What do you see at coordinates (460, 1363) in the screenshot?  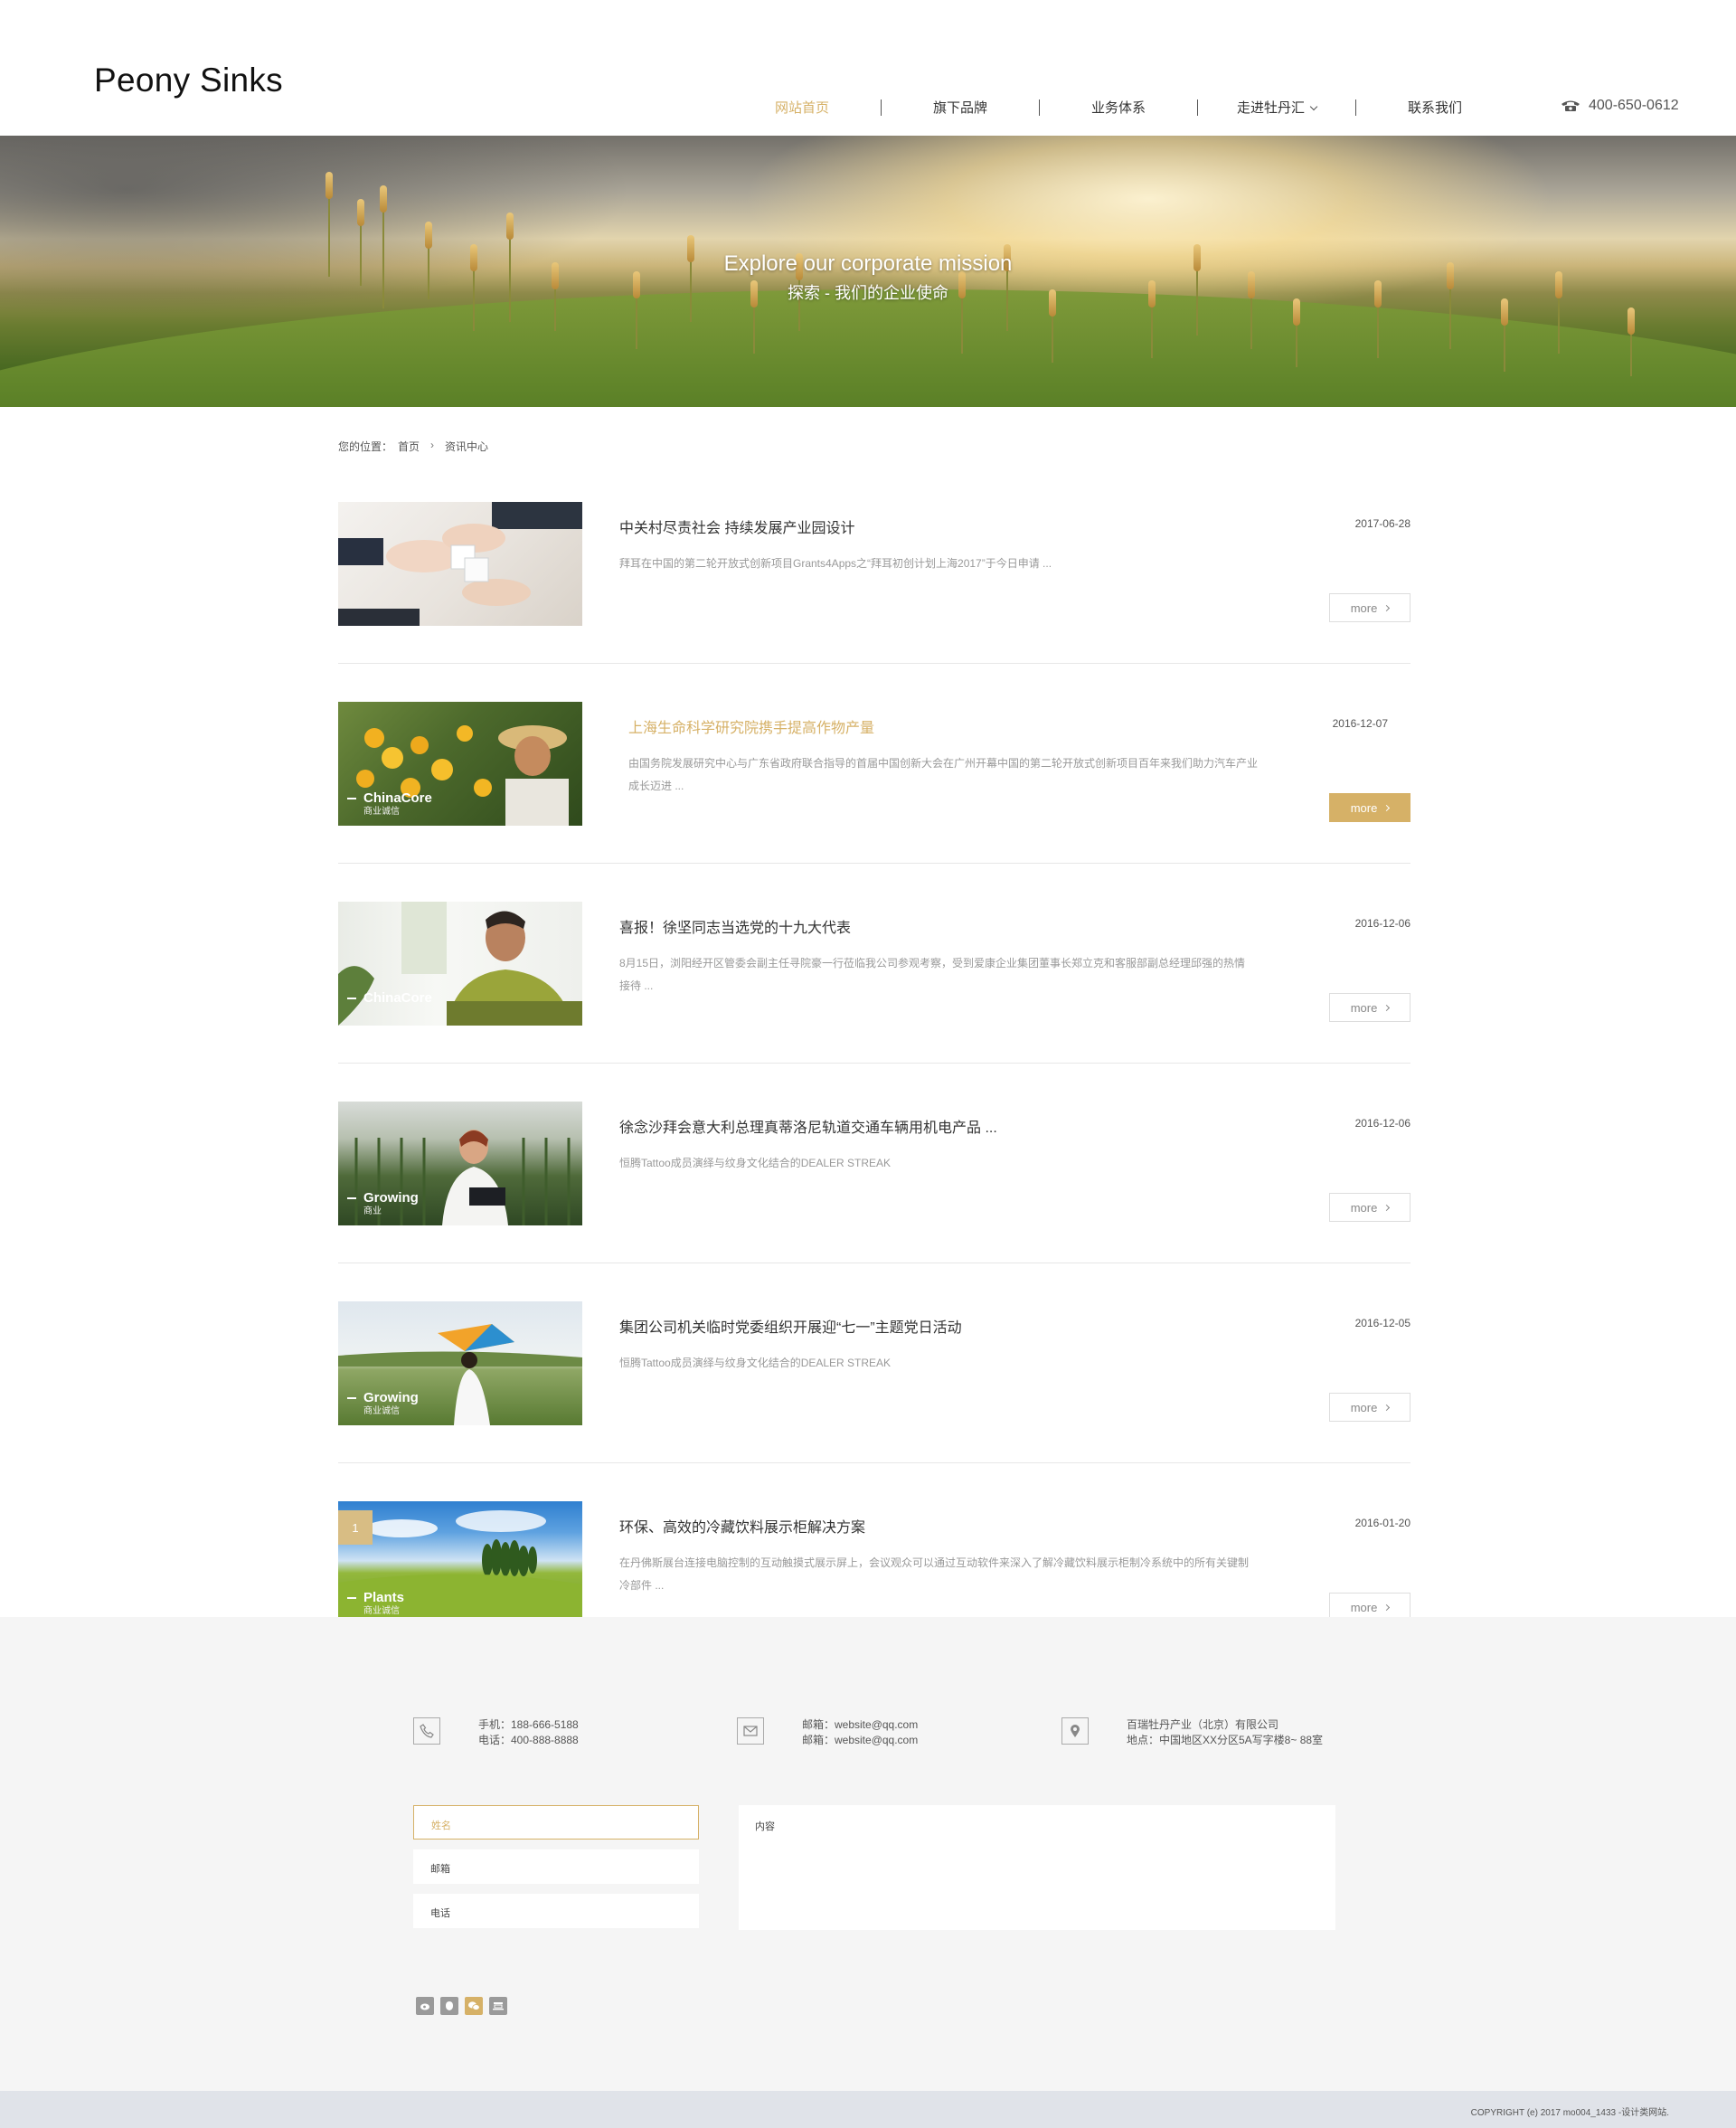 I see `news-thumbnail: Growing 商业诚信` at bounding box center [460, 1363].